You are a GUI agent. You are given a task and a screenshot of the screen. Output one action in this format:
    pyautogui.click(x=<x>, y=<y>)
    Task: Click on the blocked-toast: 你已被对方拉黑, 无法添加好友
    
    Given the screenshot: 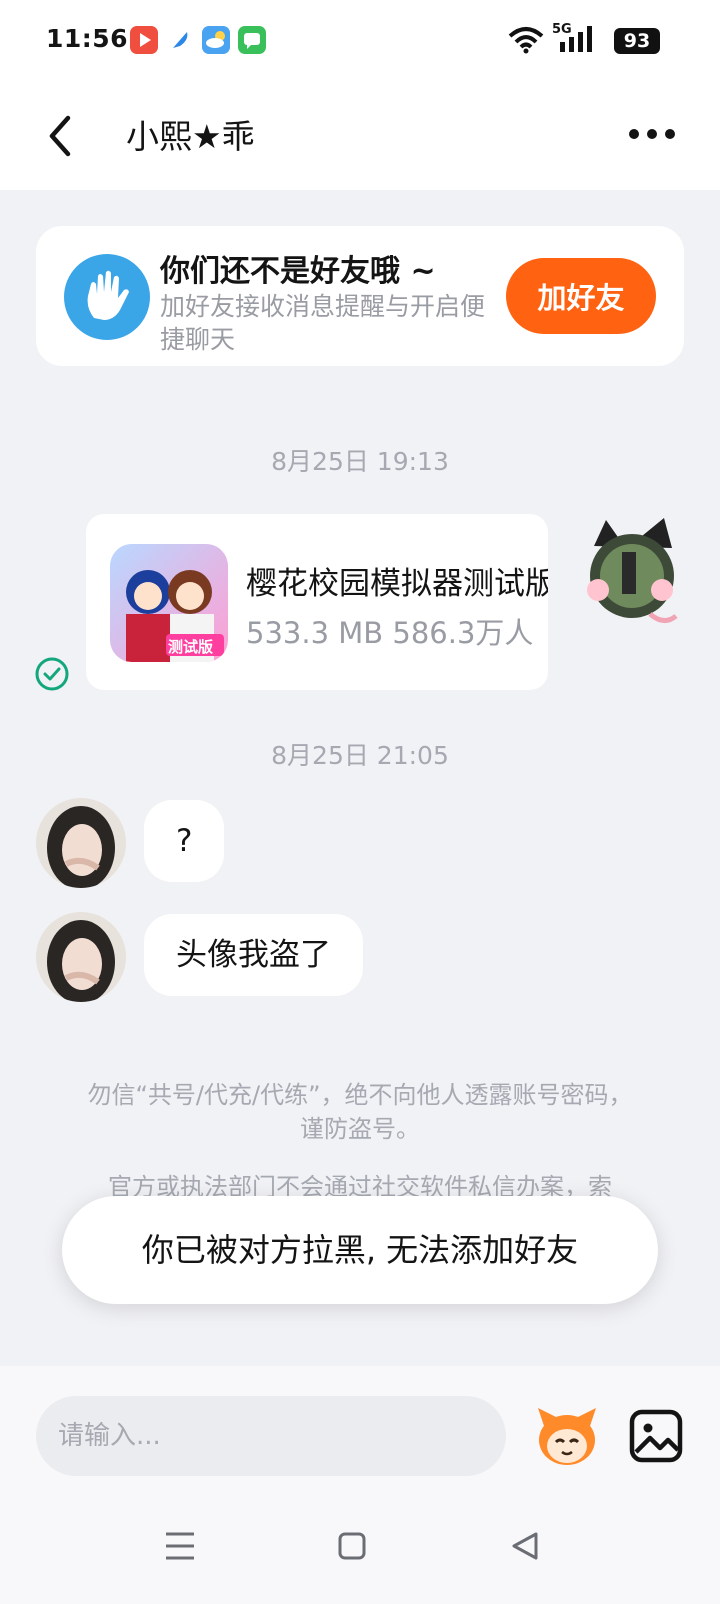 What is the action you would take?
    pyautogui.click(x=360, y=1250)
    